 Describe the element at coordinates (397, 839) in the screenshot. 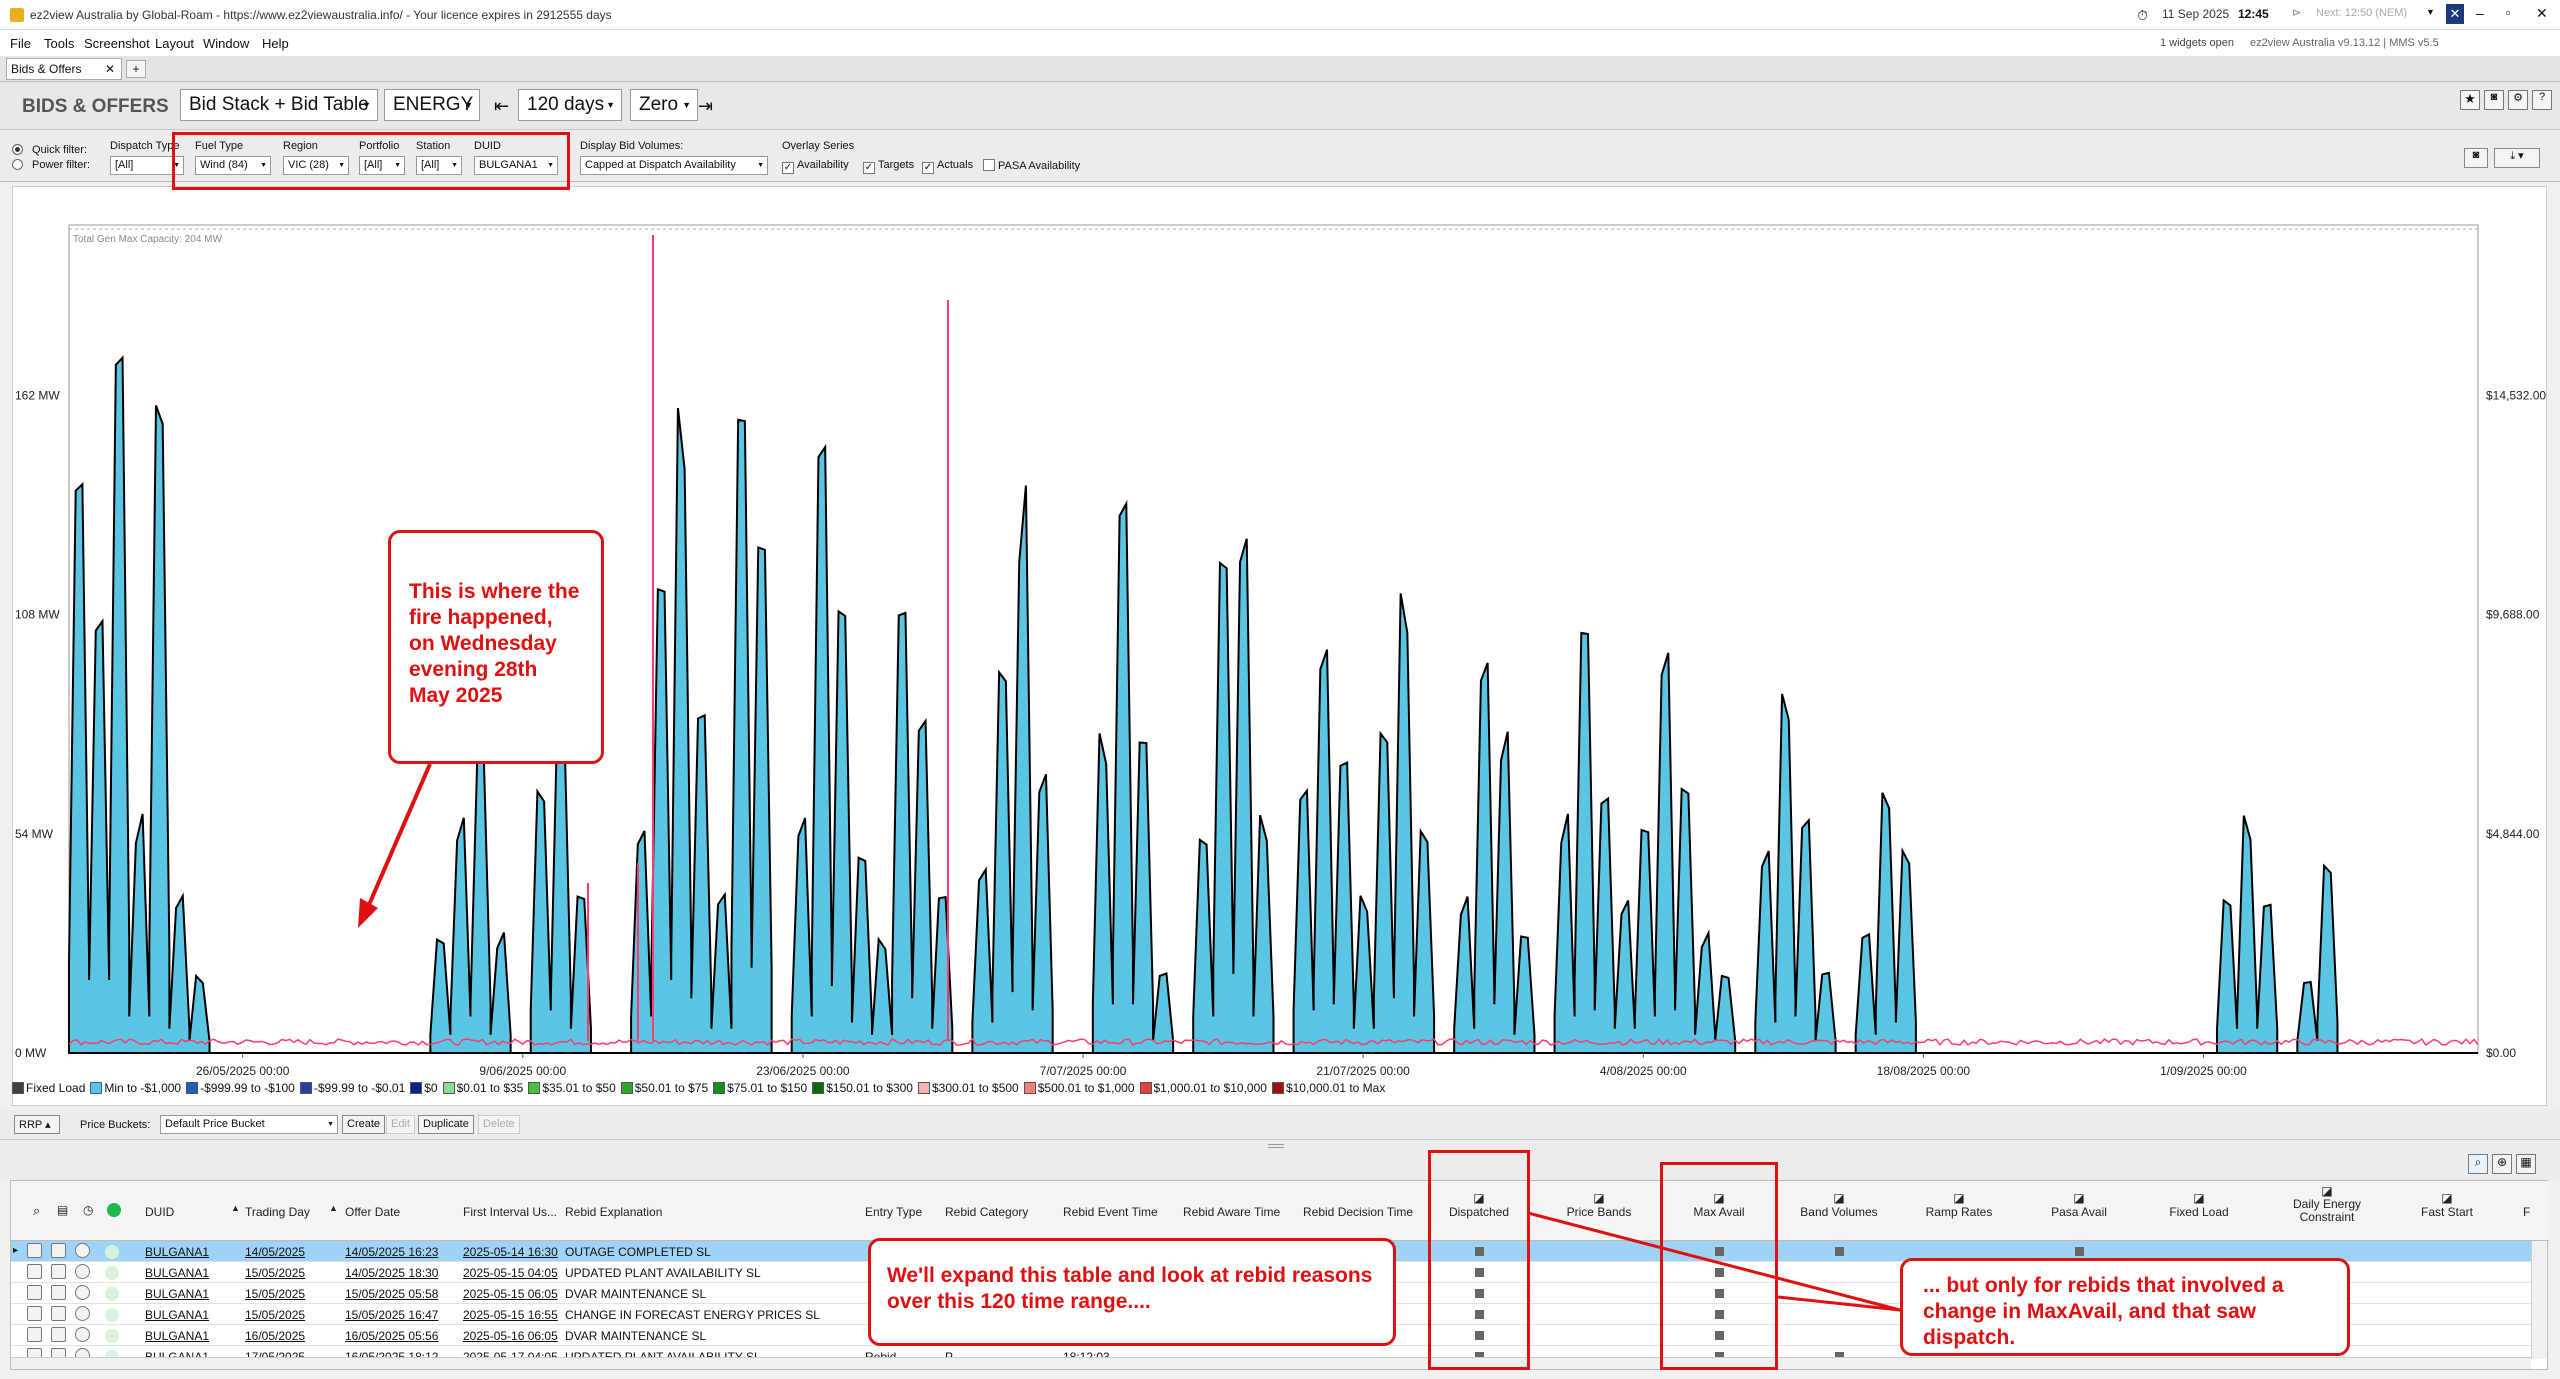

I see `fire-arrow-line` at that location.